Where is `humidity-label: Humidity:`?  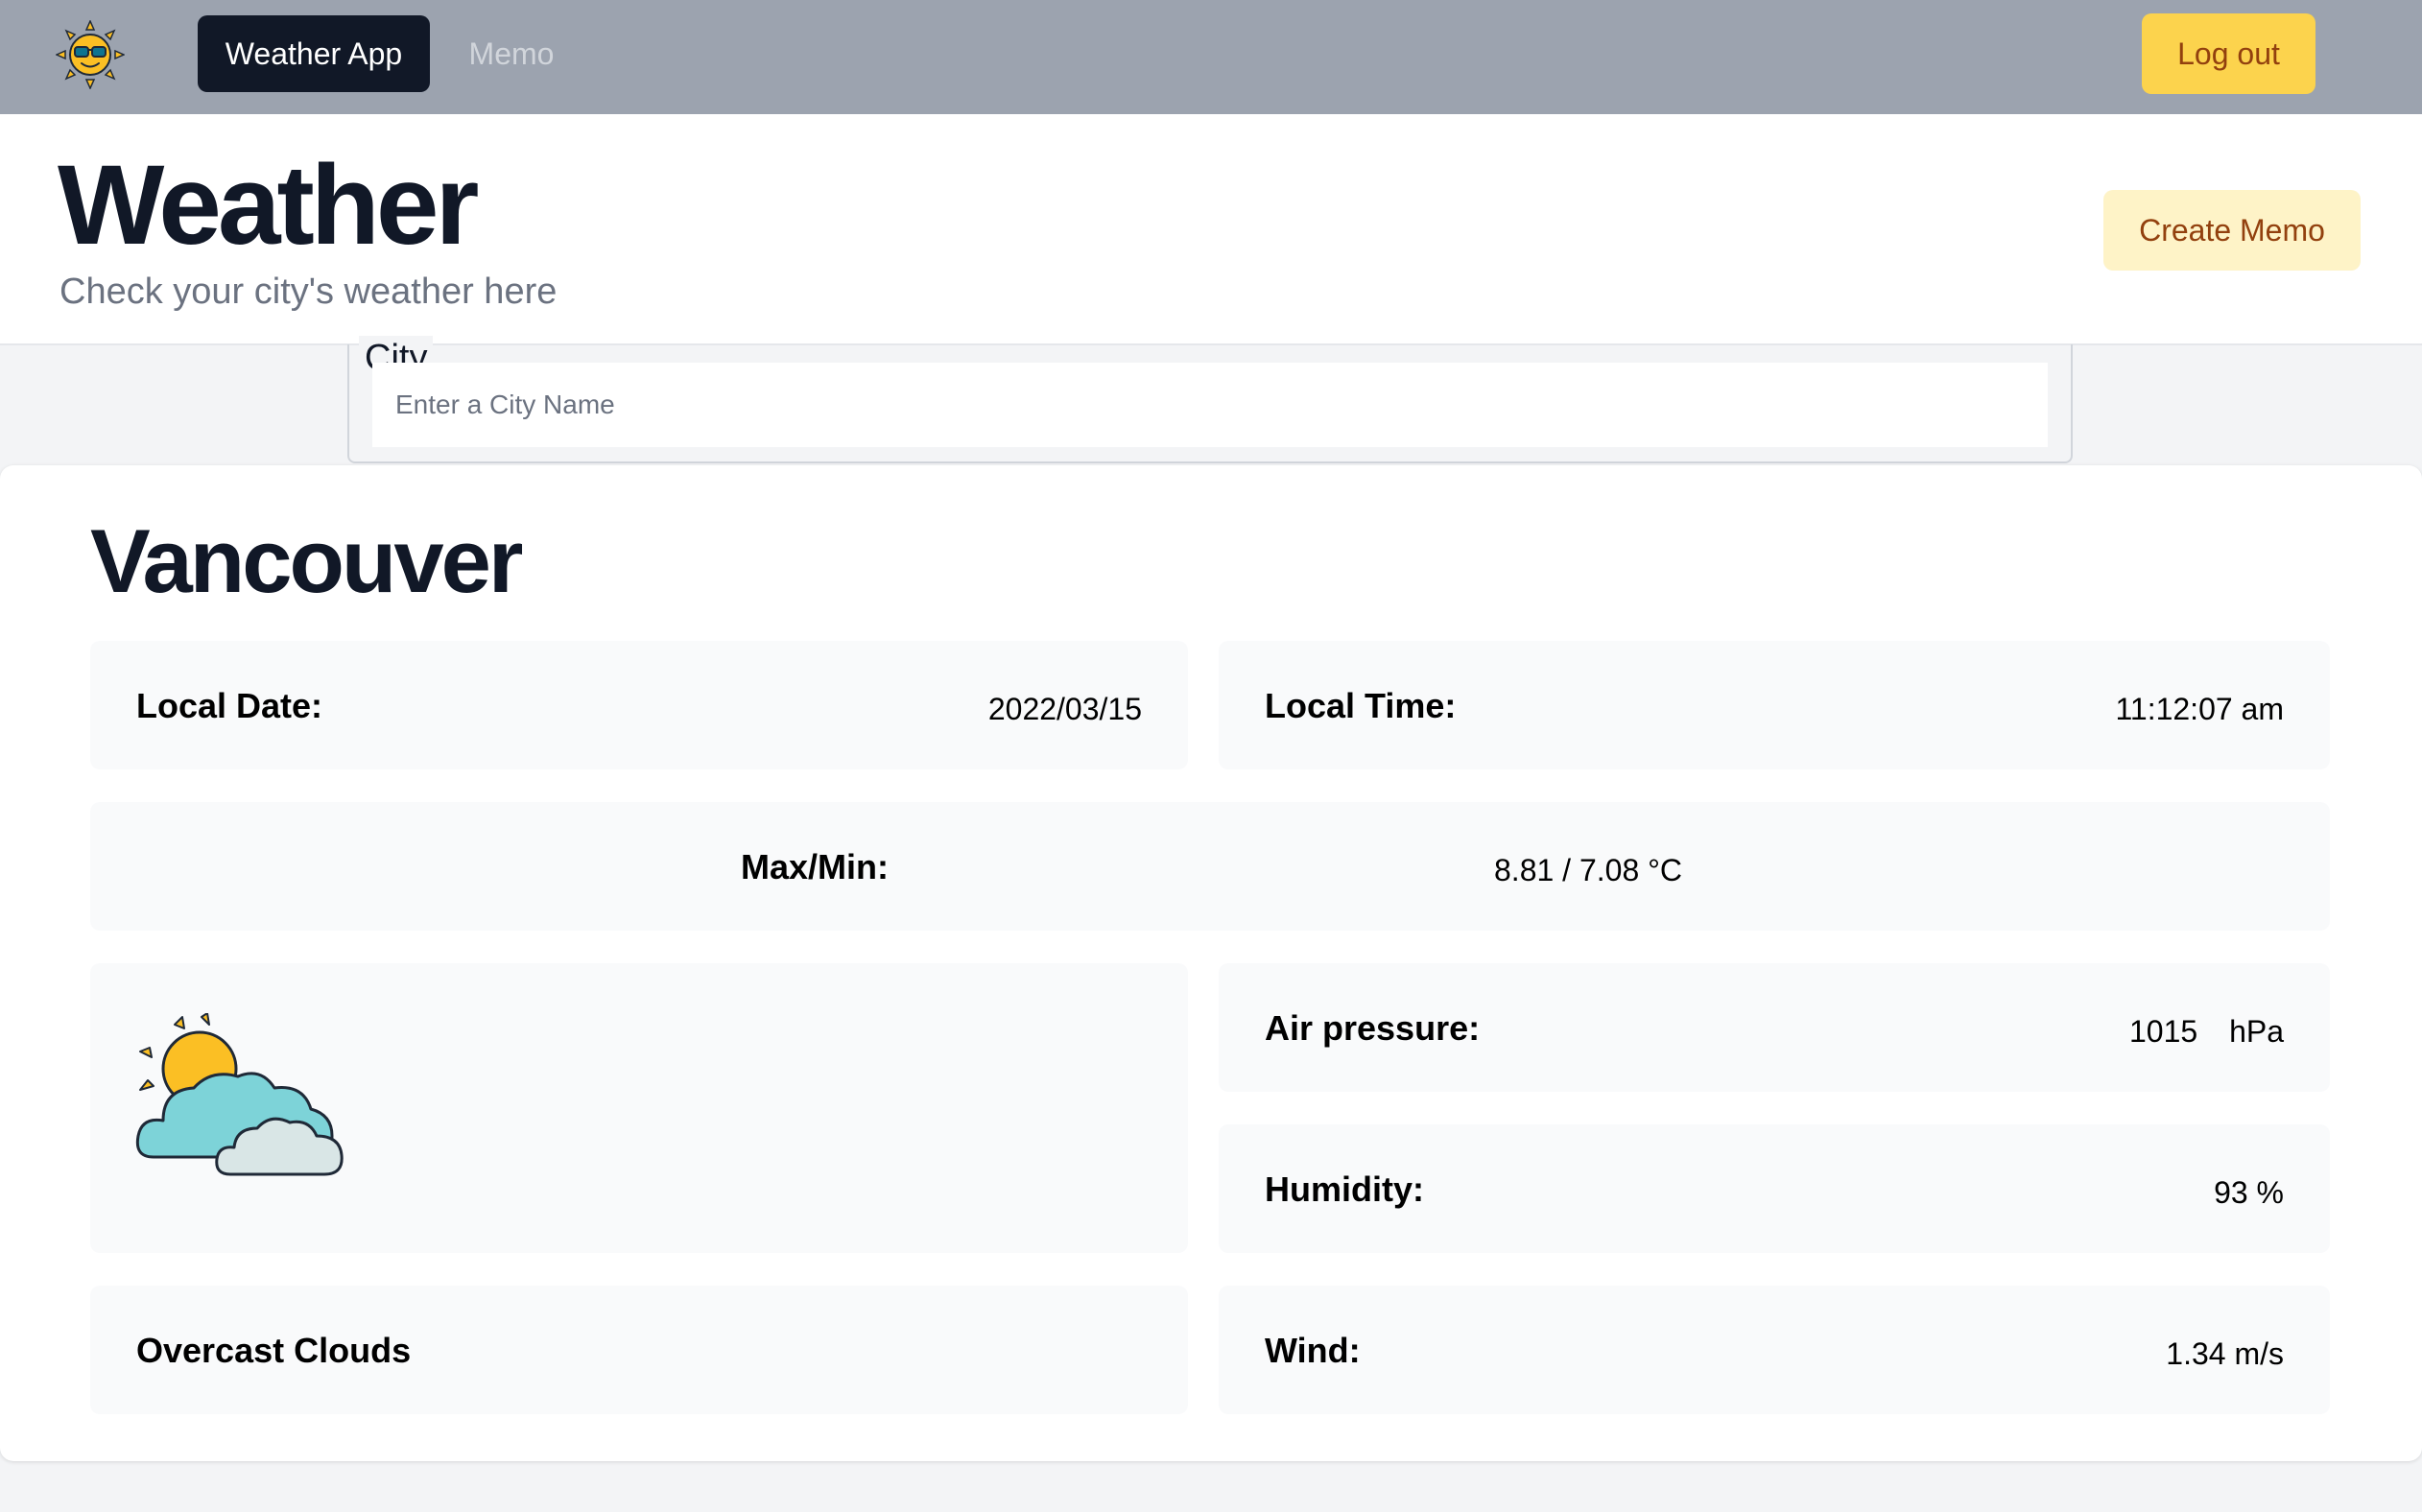
humidity-label: Humidity: is located at coordinates (1344, 1189).